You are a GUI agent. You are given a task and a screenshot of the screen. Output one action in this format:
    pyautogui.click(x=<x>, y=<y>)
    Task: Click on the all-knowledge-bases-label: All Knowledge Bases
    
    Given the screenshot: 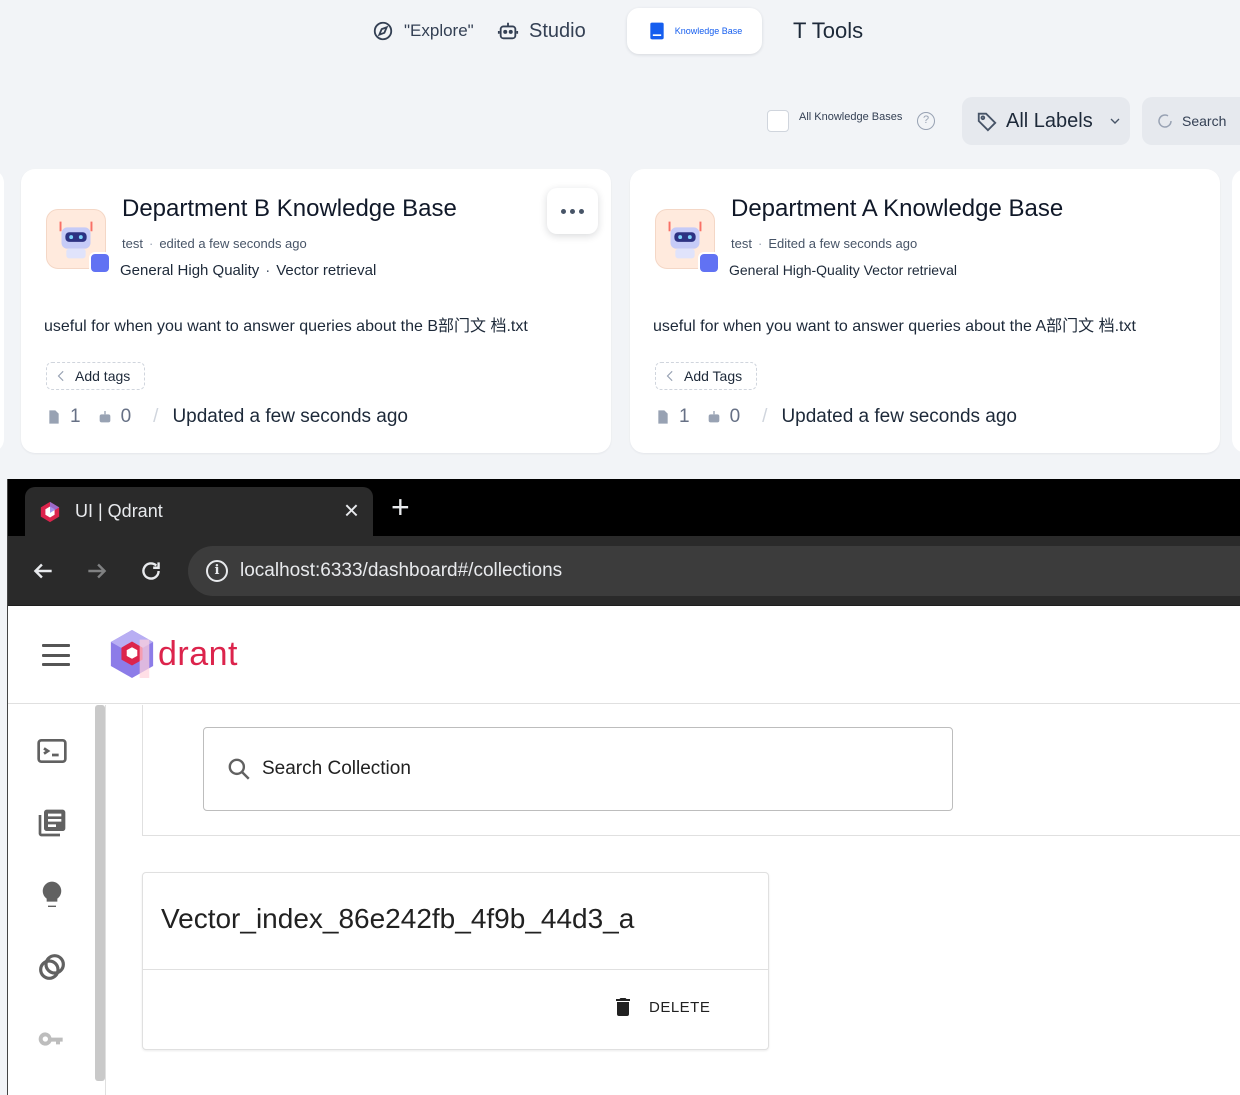 What is the action you would take?
    pyautogui.click(x=851, y=117)
    